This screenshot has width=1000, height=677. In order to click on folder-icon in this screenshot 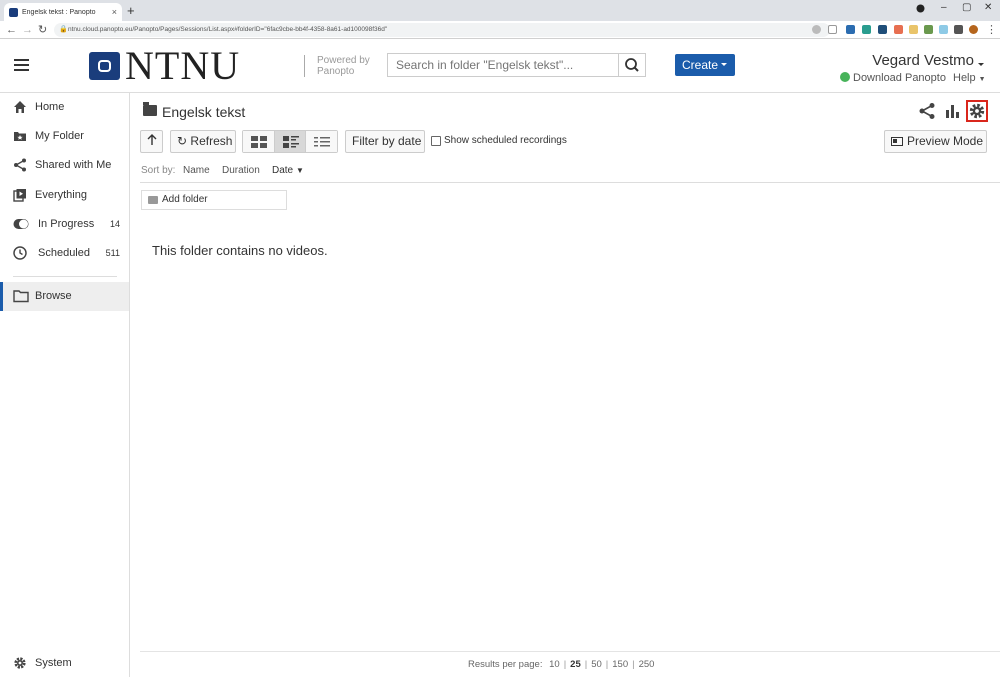, I will do `click(150, 109)`.